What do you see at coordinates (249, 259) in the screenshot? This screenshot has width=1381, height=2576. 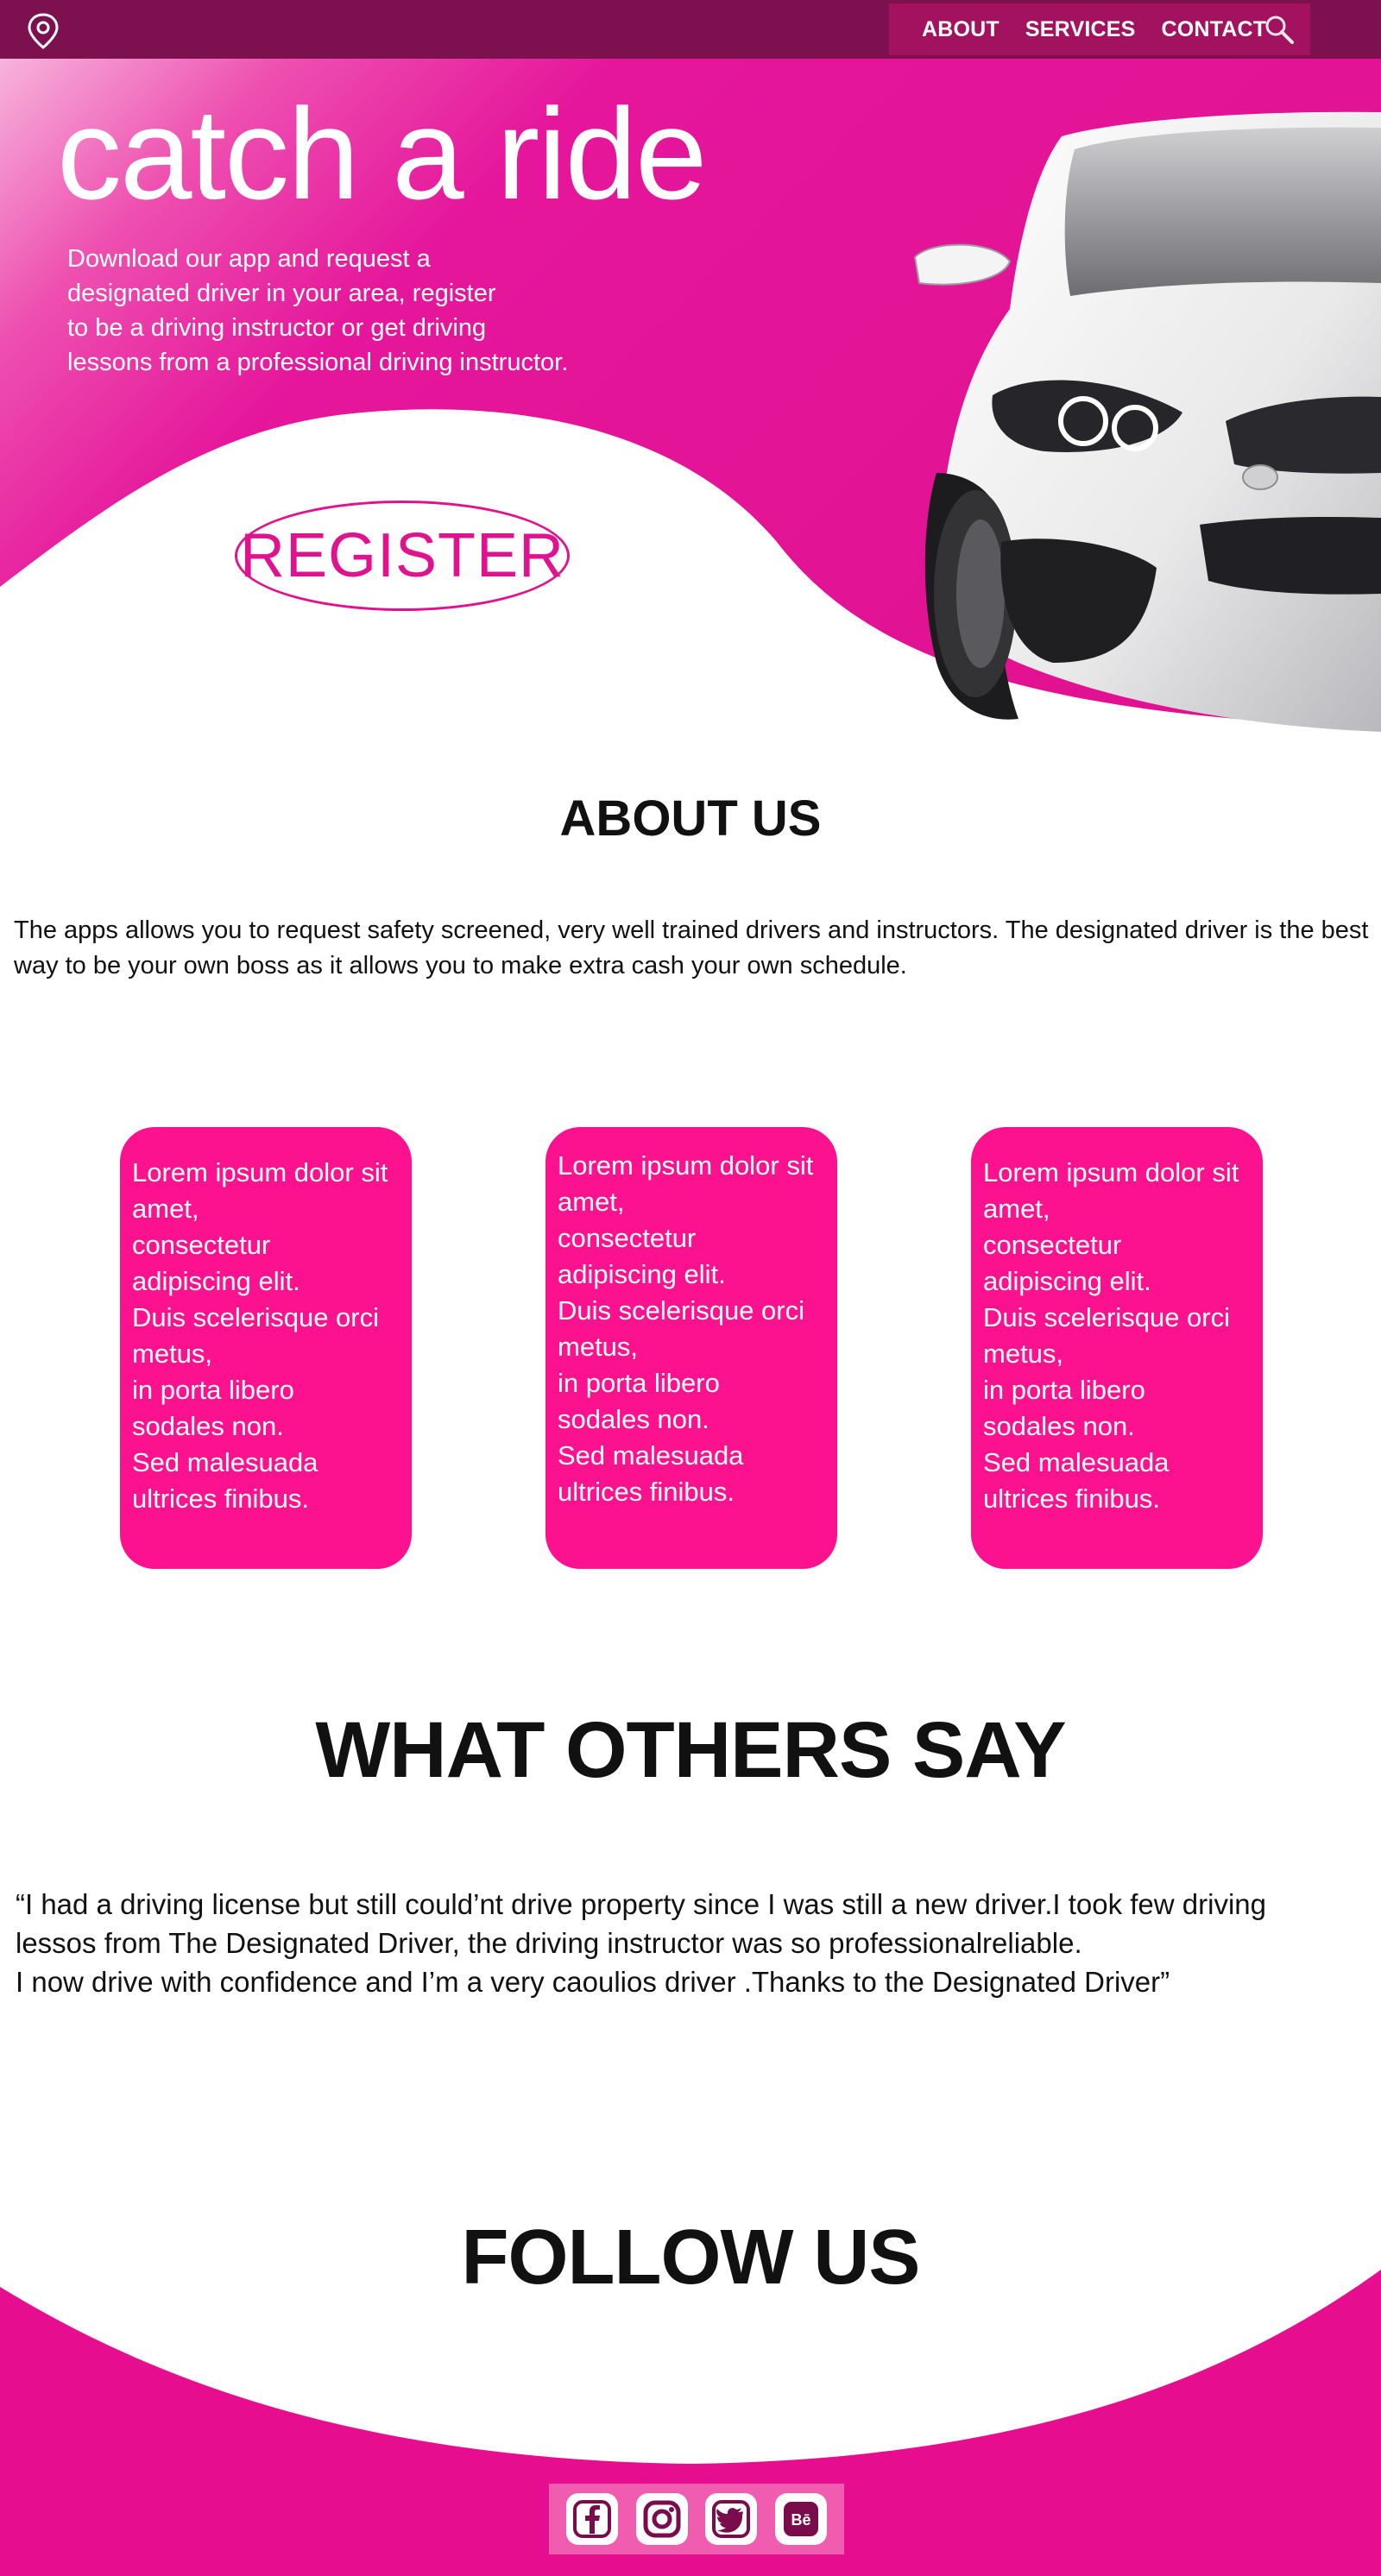 I see `hero-line: Download our app and request a` at bounding box center [249, 259].